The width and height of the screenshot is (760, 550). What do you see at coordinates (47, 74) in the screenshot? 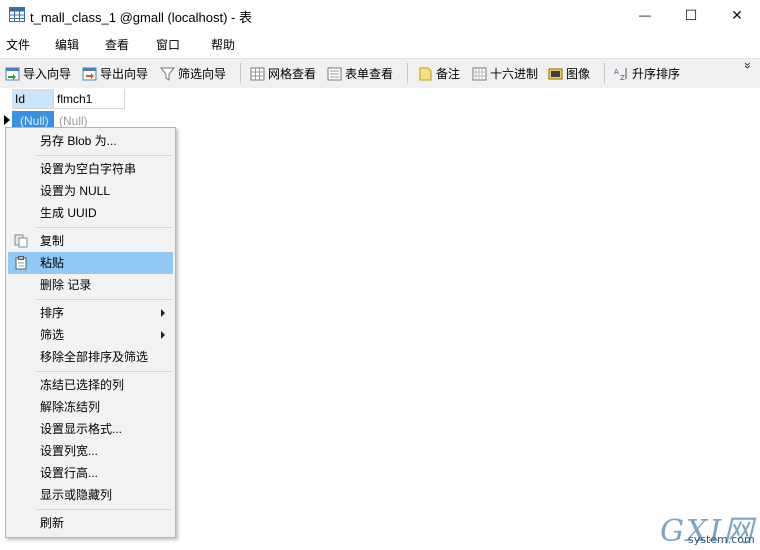
I see `import-wizard-label: 导入向导` at bounding box center [47, 74].